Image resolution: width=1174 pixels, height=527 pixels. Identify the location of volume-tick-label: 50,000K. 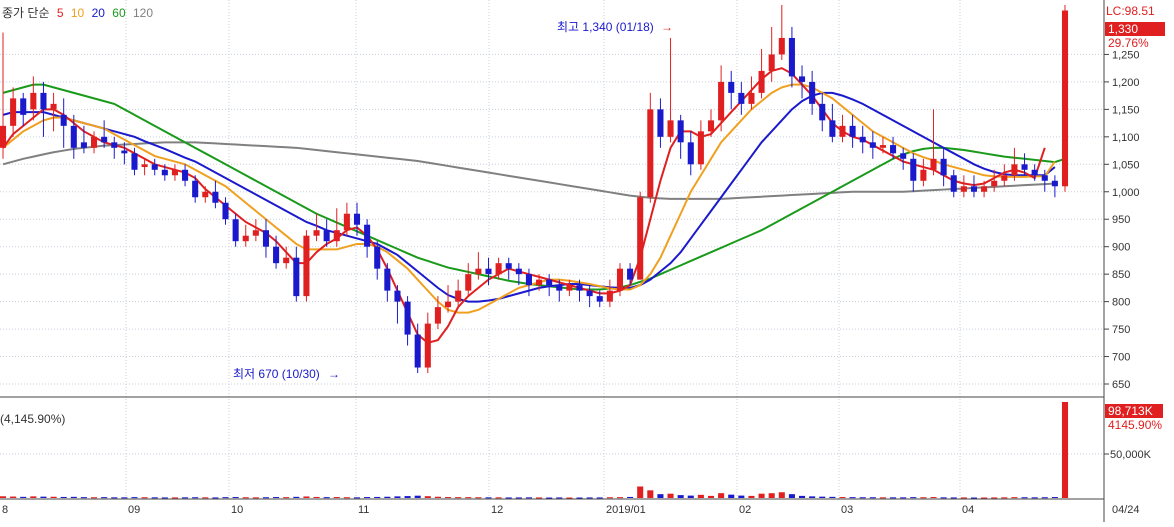
(1131, 455).